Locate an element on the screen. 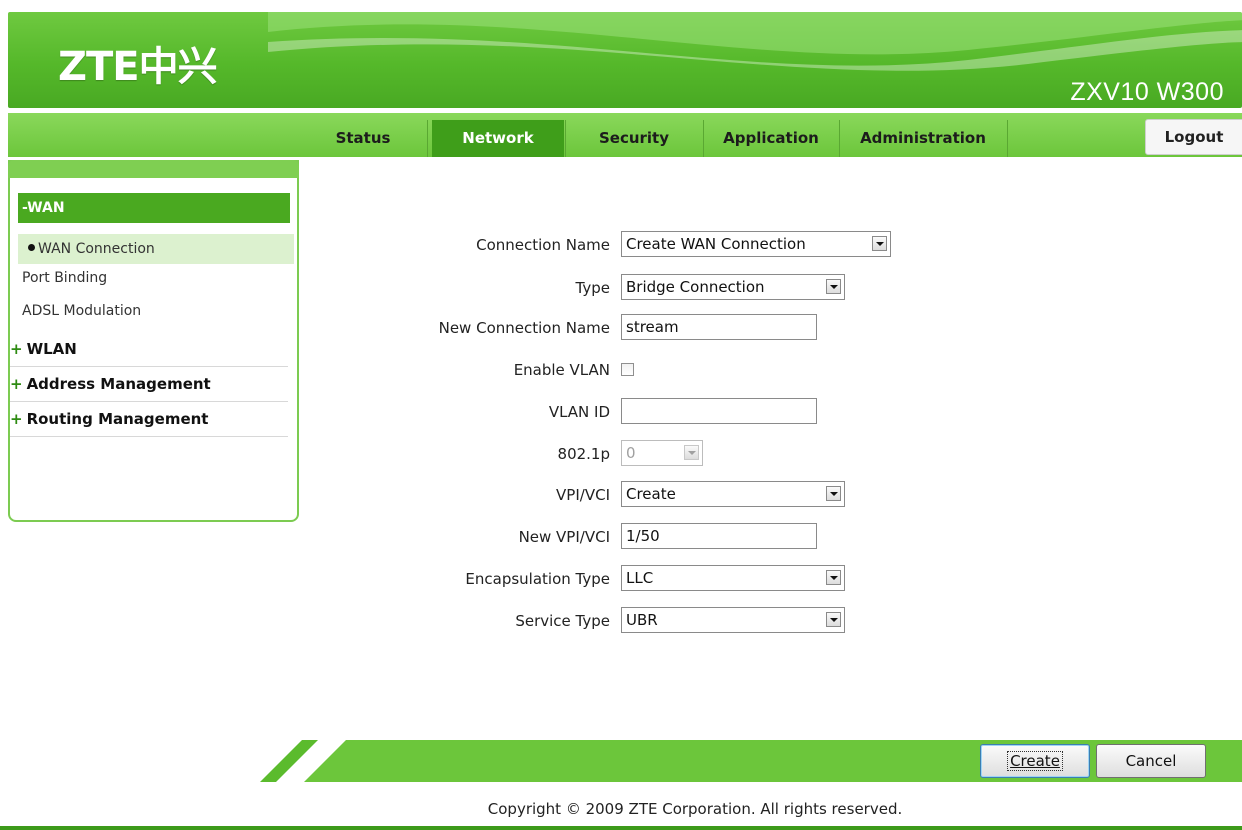 The image size is (1242, 830). sidebar-item-label: WAN Connection is located at coordinates (96, 249).